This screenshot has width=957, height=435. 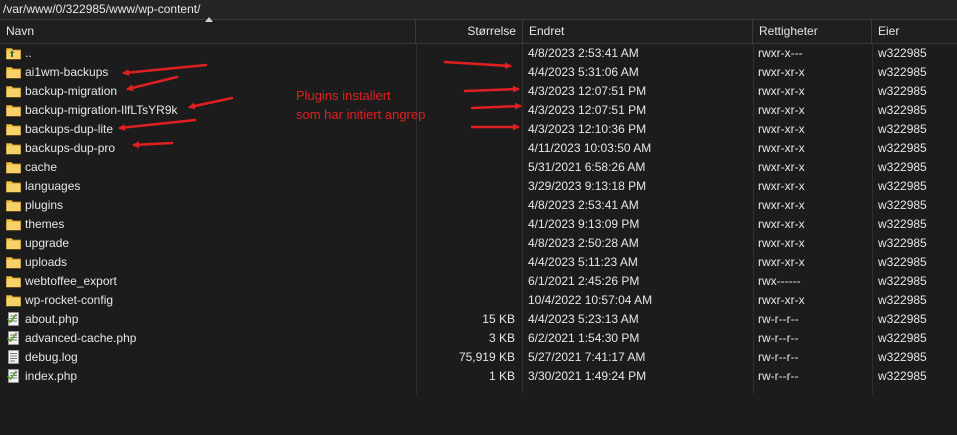 I want to click on file-modified: 4/3/2023 12:10:36 PM, so click(x=587, y=129).